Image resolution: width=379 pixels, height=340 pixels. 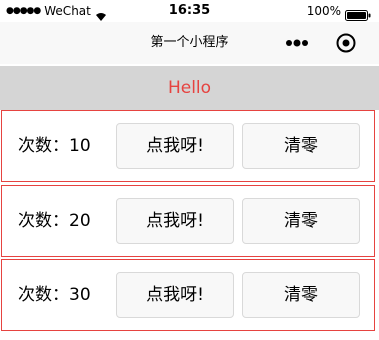 I want to click on count-value: 30, so click(x=80, y=295).